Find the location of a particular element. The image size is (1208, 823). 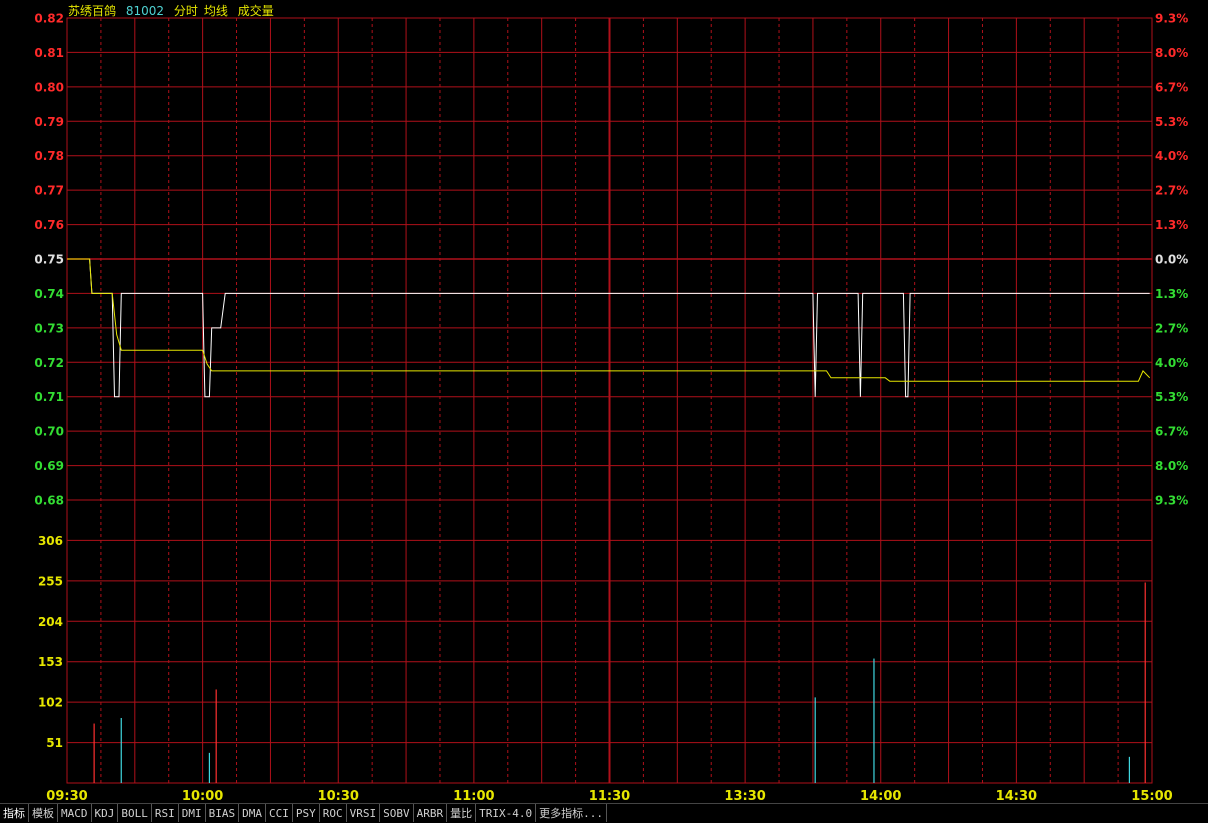

price-tick-label: 0.78 is located at coordinates (49, 156).